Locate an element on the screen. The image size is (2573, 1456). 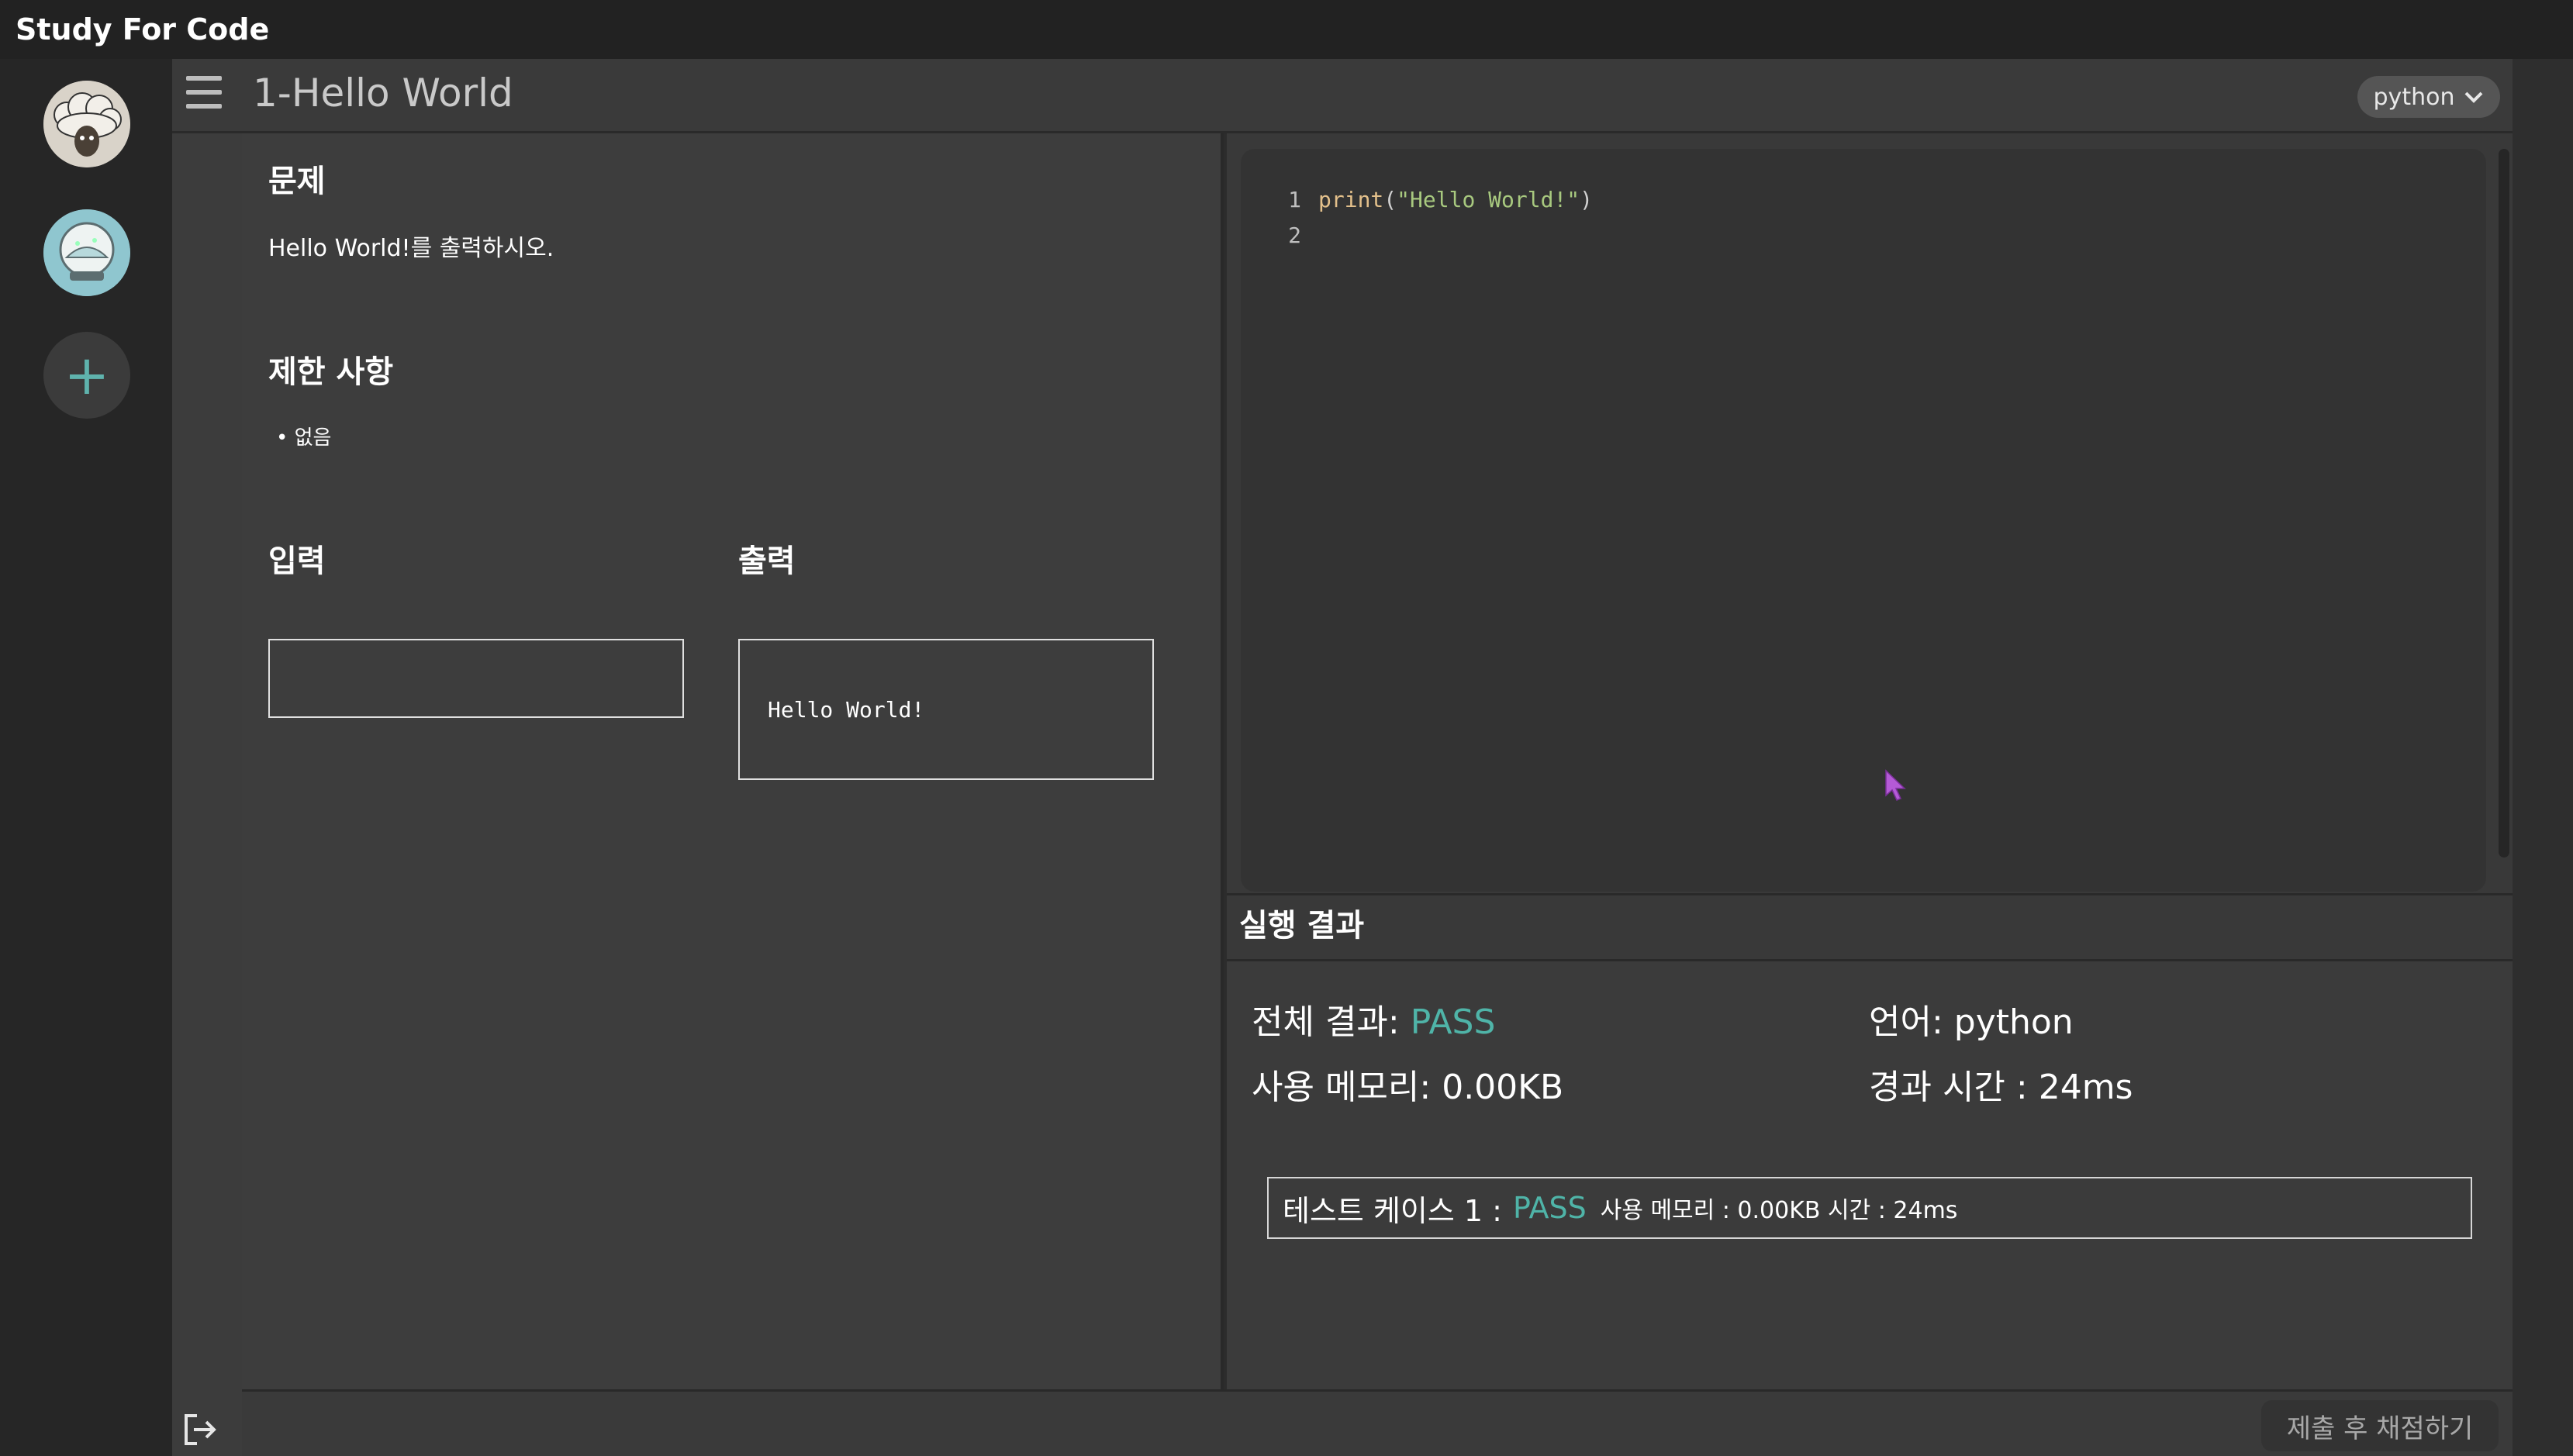
overall-result-status: PASS is located at coordinates (1453, 1022).